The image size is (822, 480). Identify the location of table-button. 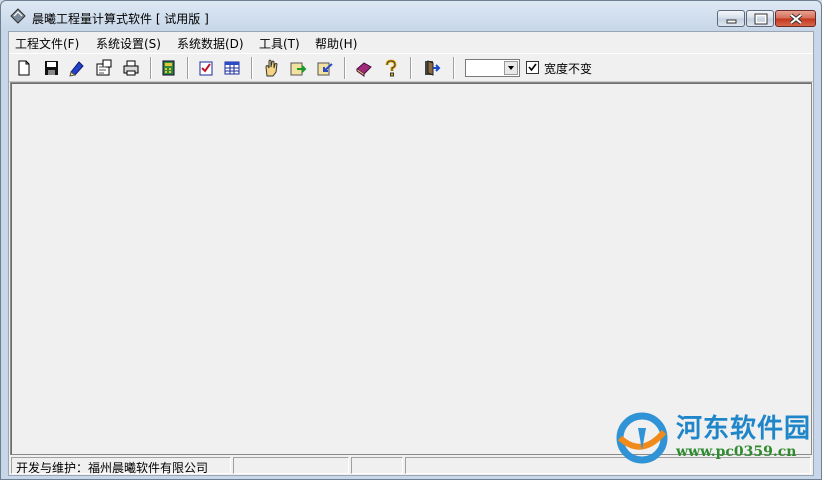
(232, 68).